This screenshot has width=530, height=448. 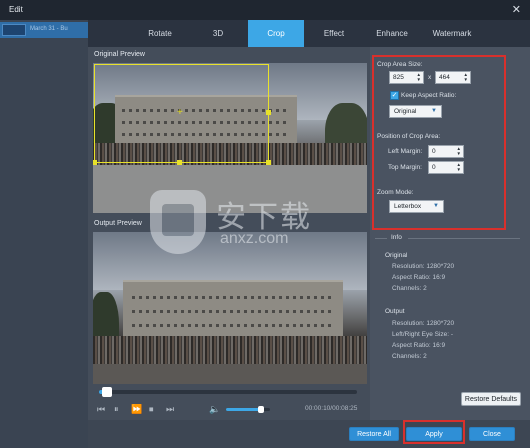 I want to click on volume-slider, so click(x=248, y=409).